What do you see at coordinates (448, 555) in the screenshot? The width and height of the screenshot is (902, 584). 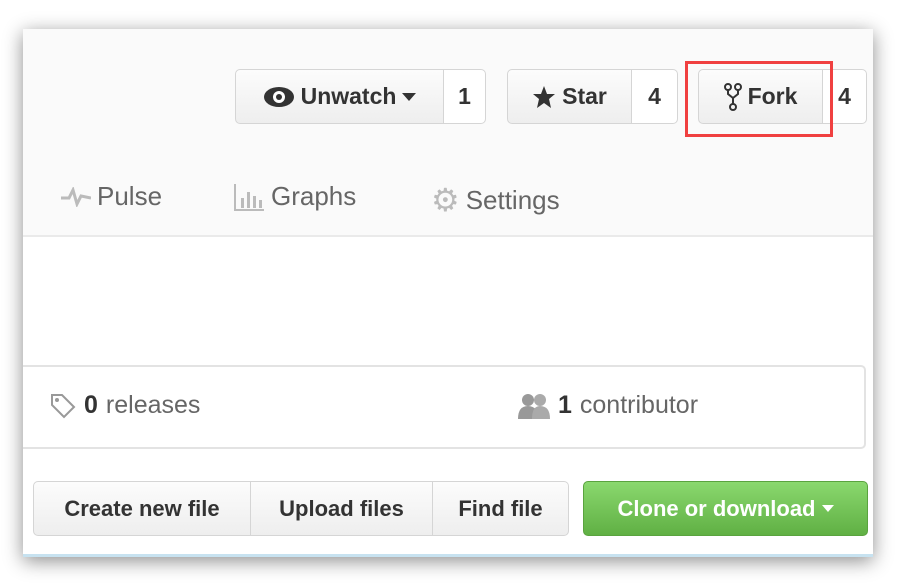 I see `divider` at bounding box center [448, 555].